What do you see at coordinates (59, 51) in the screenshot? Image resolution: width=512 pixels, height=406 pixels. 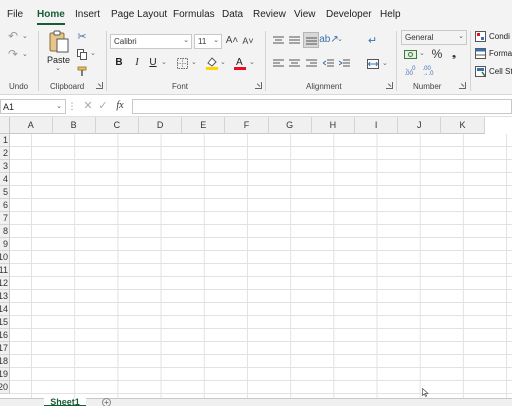 I see `paste-button: Paste ⌄` at bounding box center [59, 51].